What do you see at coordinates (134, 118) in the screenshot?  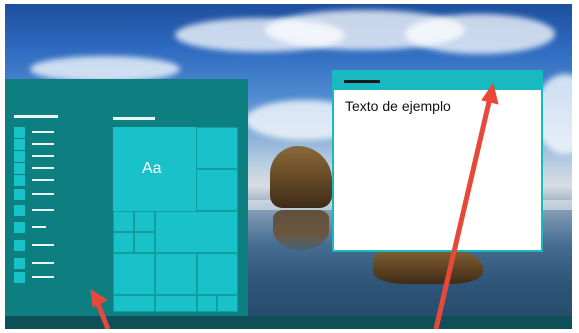 I see `tiles-header-line` at bounding box center [134, 118].